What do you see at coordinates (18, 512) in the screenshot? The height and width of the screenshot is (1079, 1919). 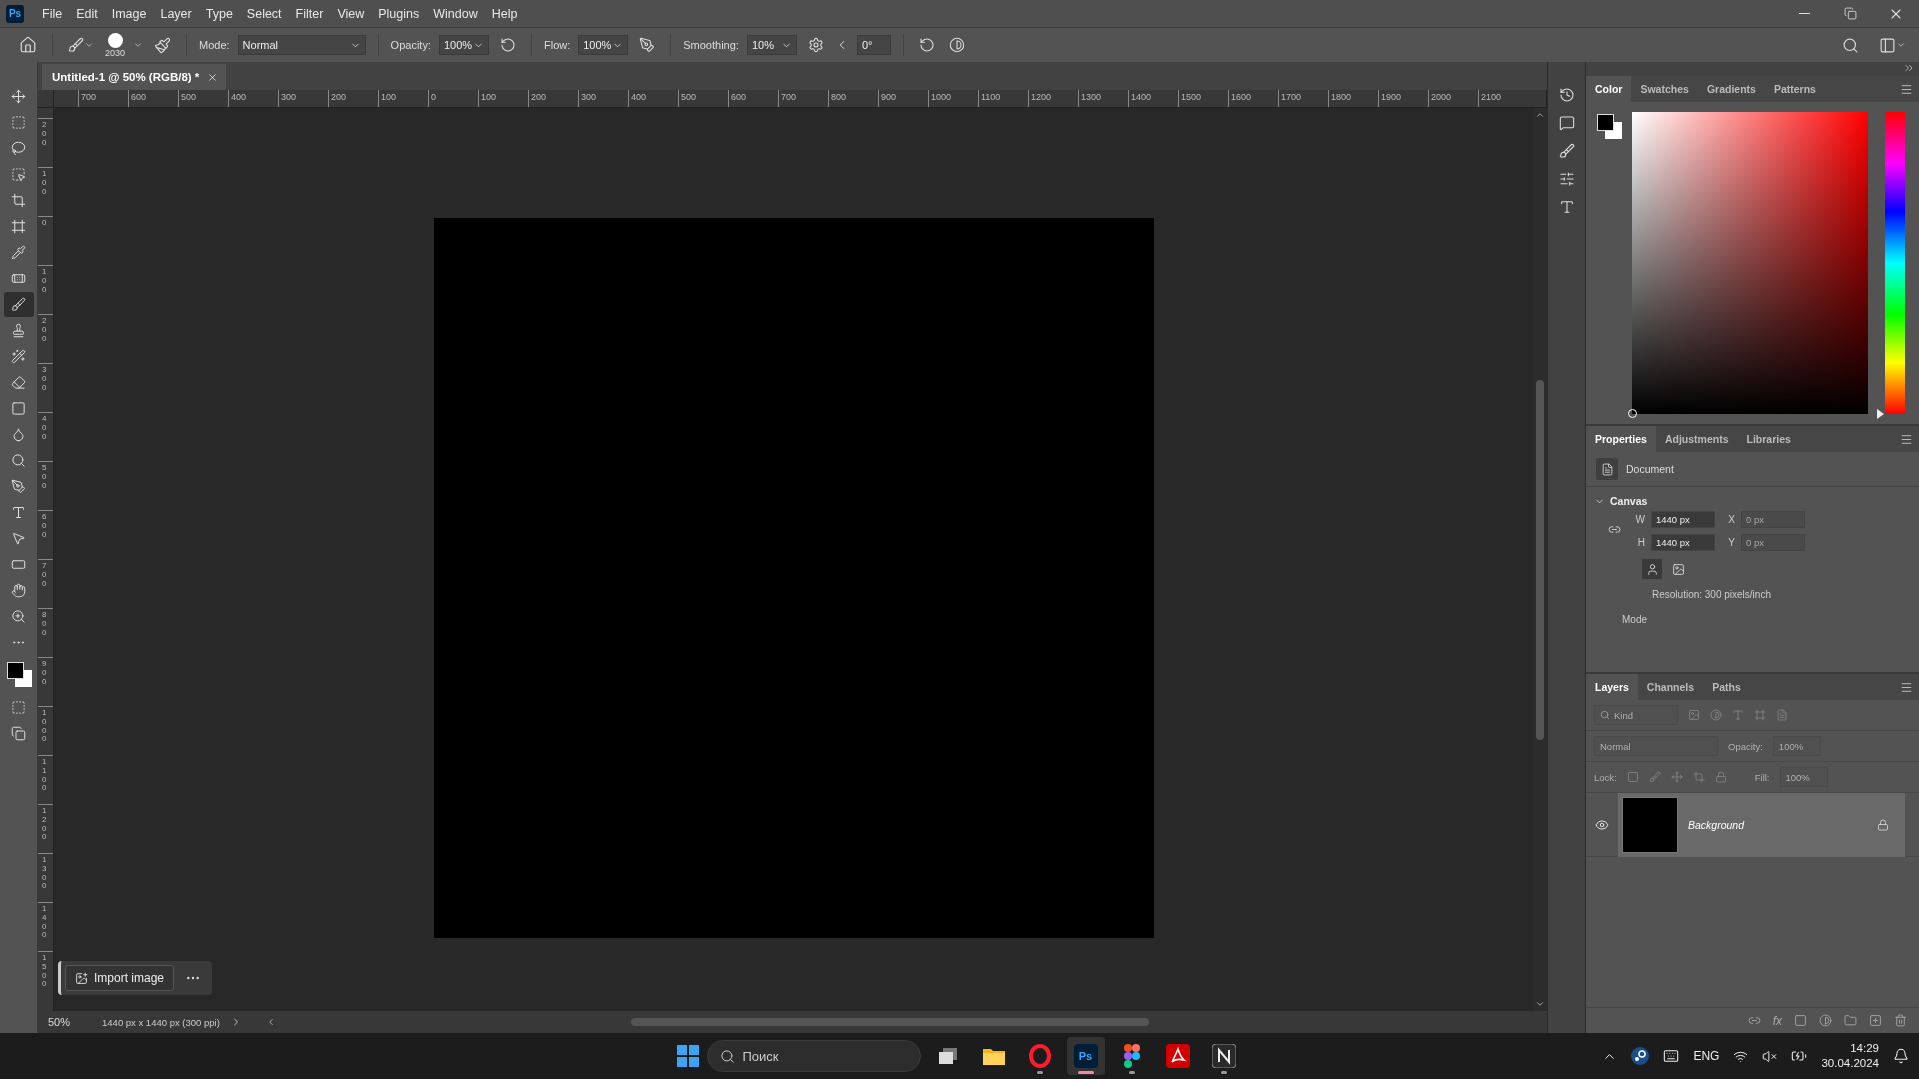 I see `type-icon` at bounding box center [18, 512].